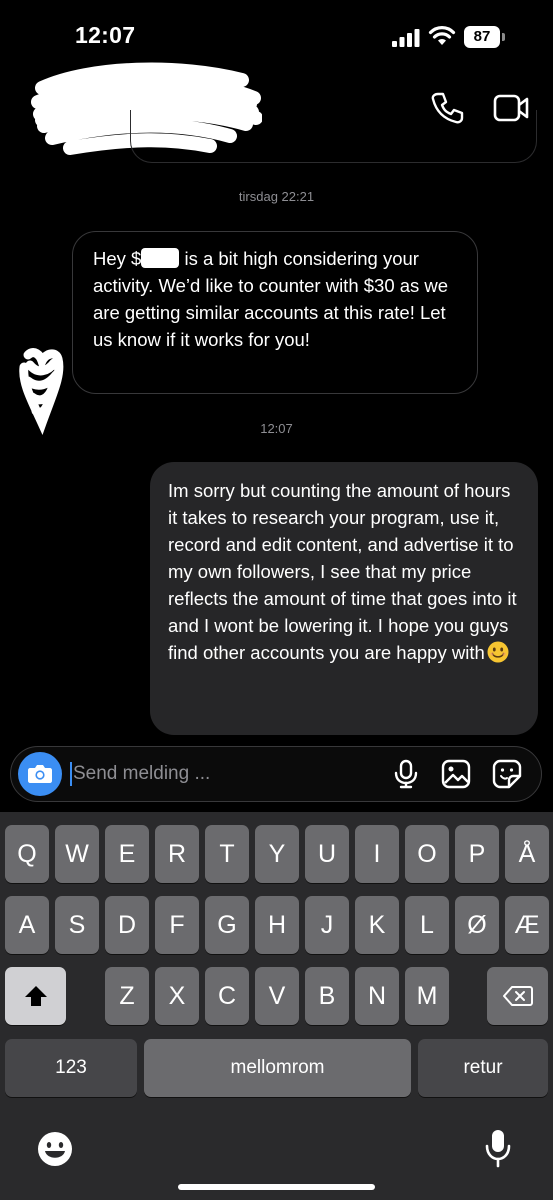 The width and height of the screenshot is (553, 1200). I want to click on key-t: T, so click(227, 854).